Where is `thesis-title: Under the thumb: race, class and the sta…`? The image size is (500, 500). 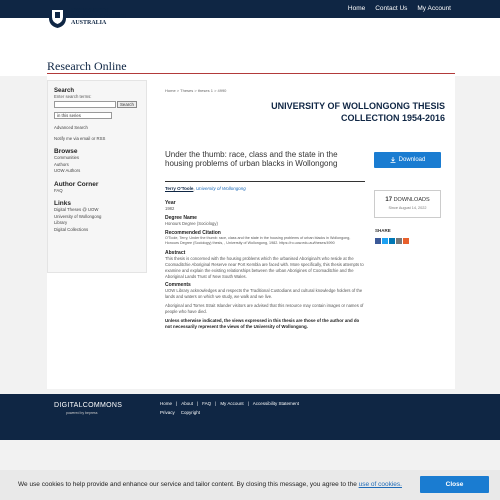
thesis-title: Under the thumb: race, class and the sta… is located at coordinates (251, 159).